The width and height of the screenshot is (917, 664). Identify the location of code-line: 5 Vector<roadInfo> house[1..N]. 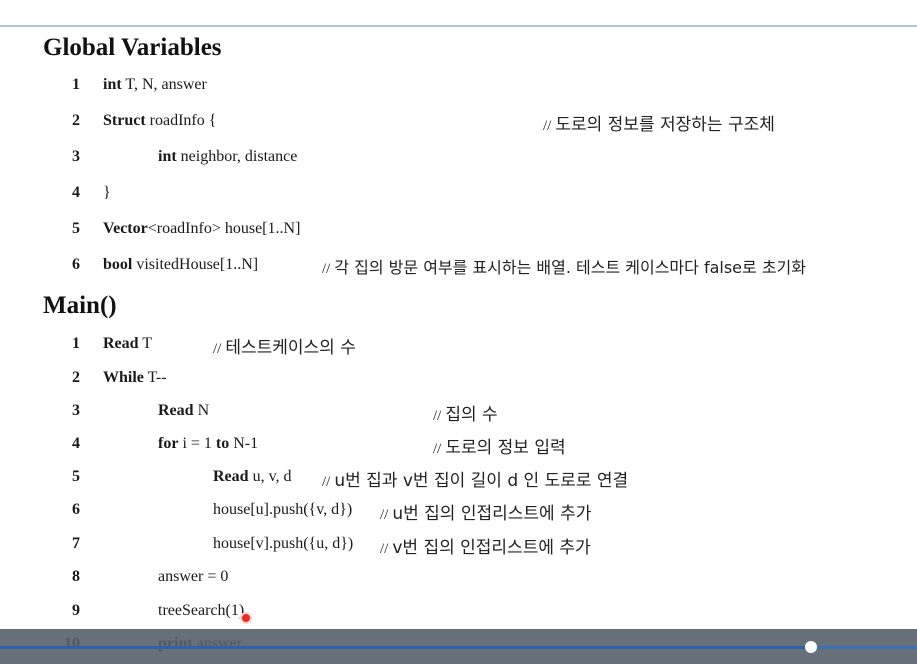
(458, 231).